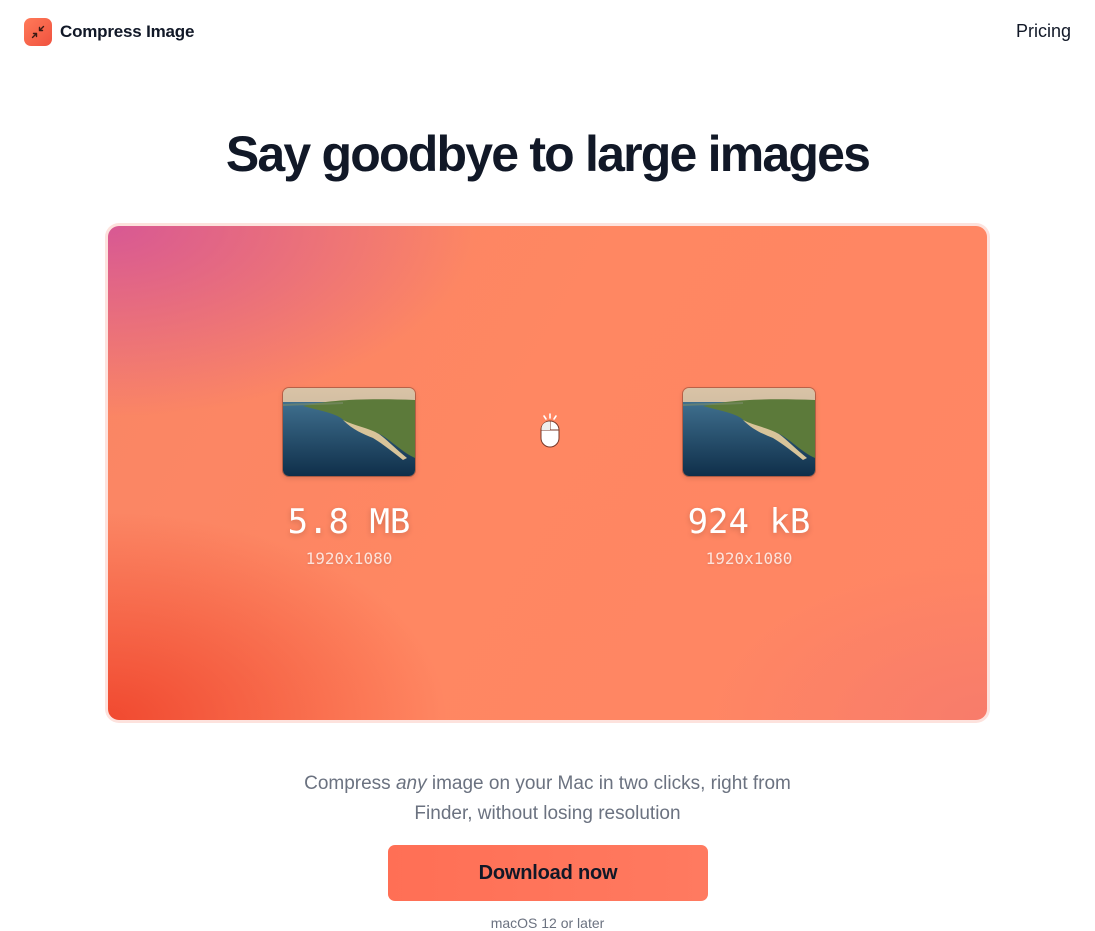 The image size is (1095, 931). What do you see at coordinates (547, 33) in the screenshot?
I see `site-header: Compress Image Pricing` at bounding box center [547, 33].